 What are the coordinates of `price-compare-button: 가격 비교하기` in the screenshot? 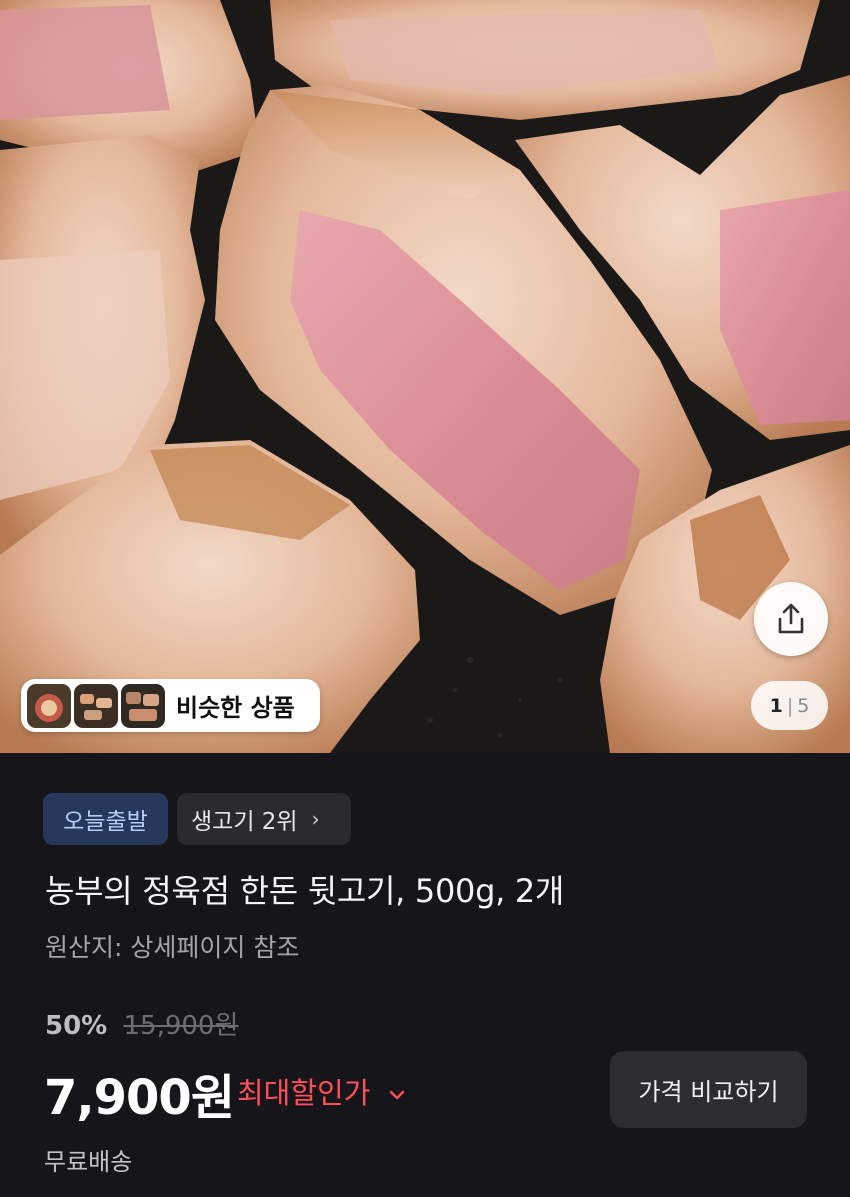 It's located at (708, 1089).